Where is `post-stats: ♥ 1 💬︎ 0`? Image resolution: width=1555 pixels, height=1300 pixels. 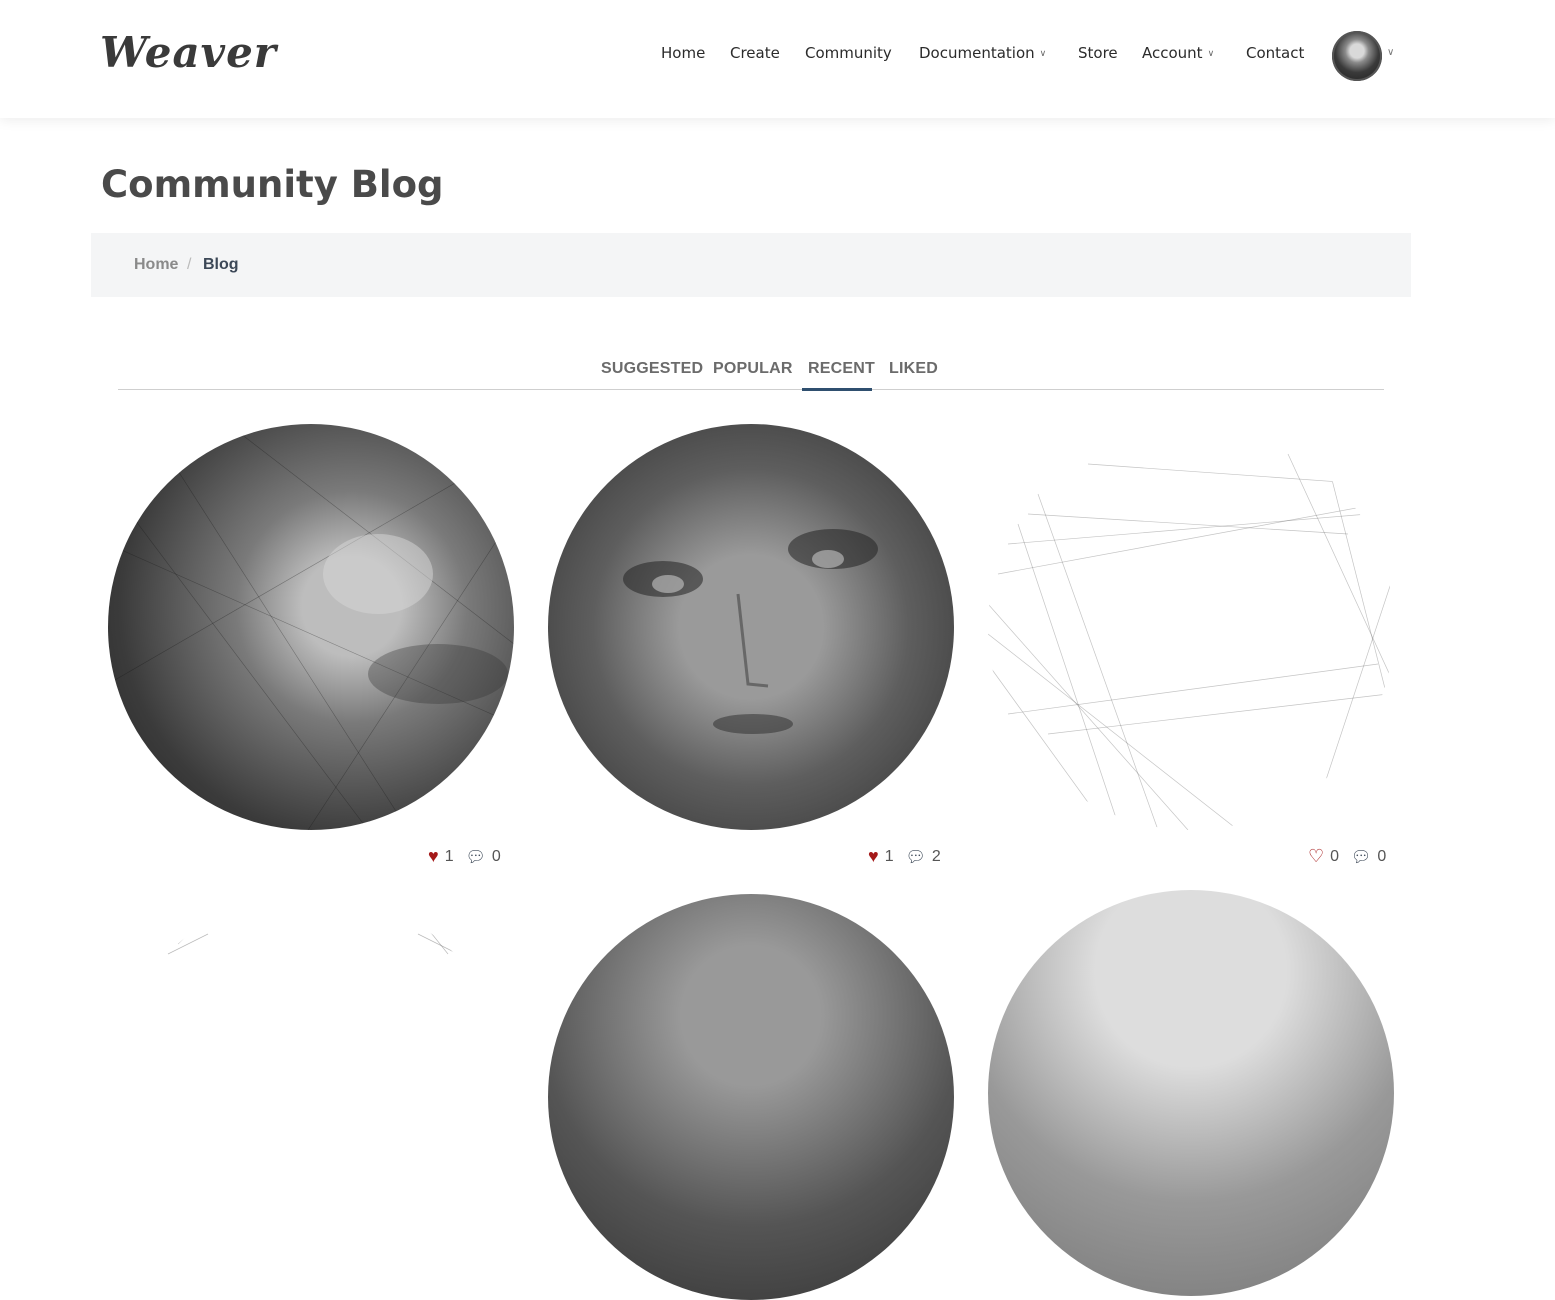
post-stats: ♥ 1 💬︎ 0 is located at coordinates (470, 856).